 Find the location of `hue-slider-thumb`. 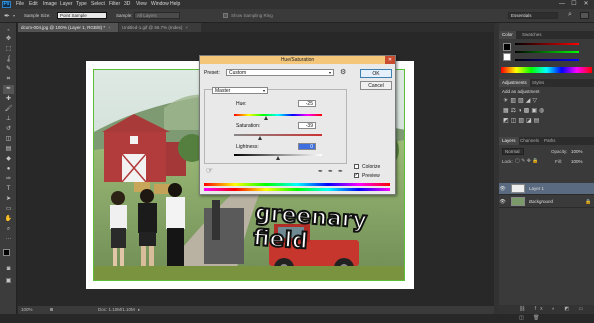

hue-slider-thumb is located at coordinates (266, 118).